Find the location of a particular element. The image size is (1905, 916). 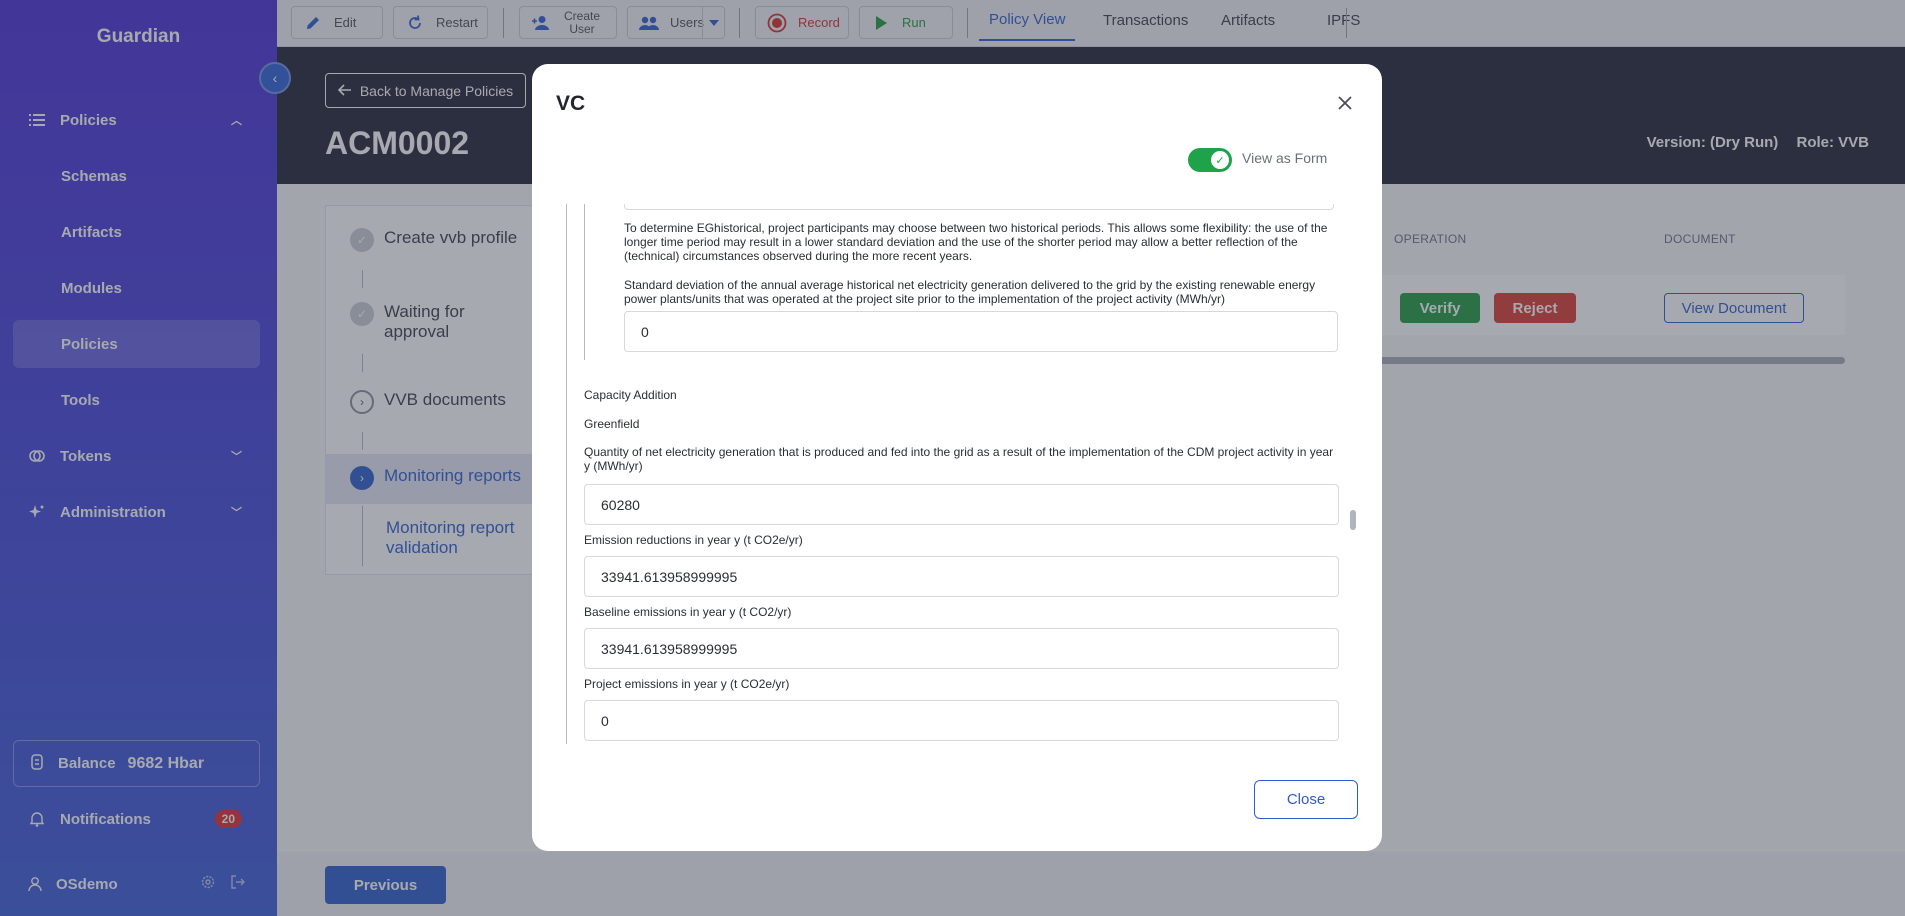

check-icon: ✓ is located at coordinates (1220, 160).